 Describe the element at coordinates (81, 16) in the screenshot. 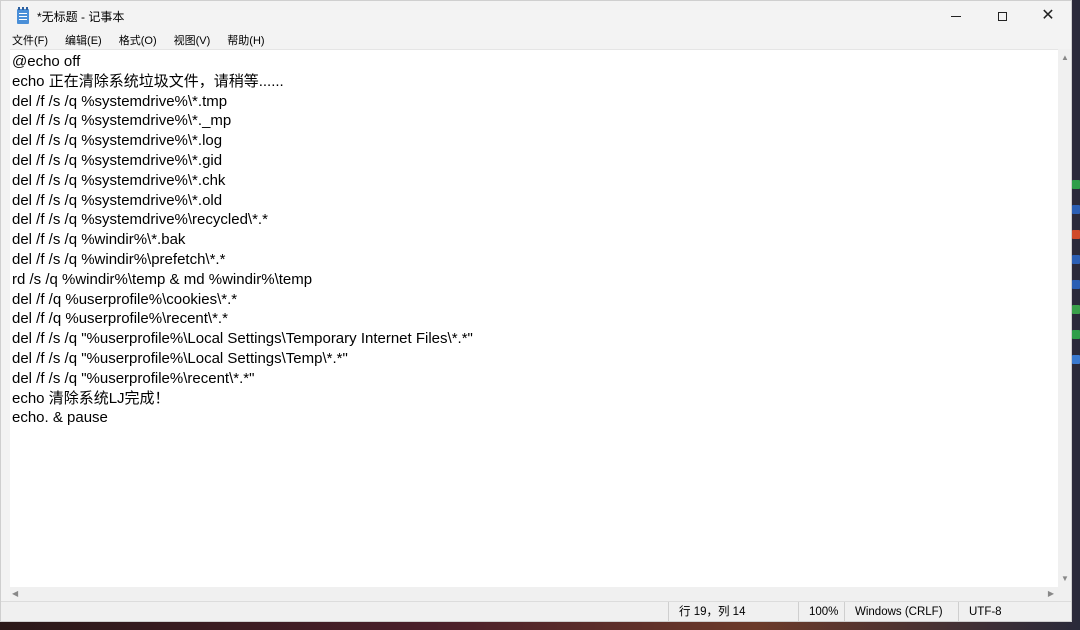

I see `window-title: *无标题 - 记事本` at that location.